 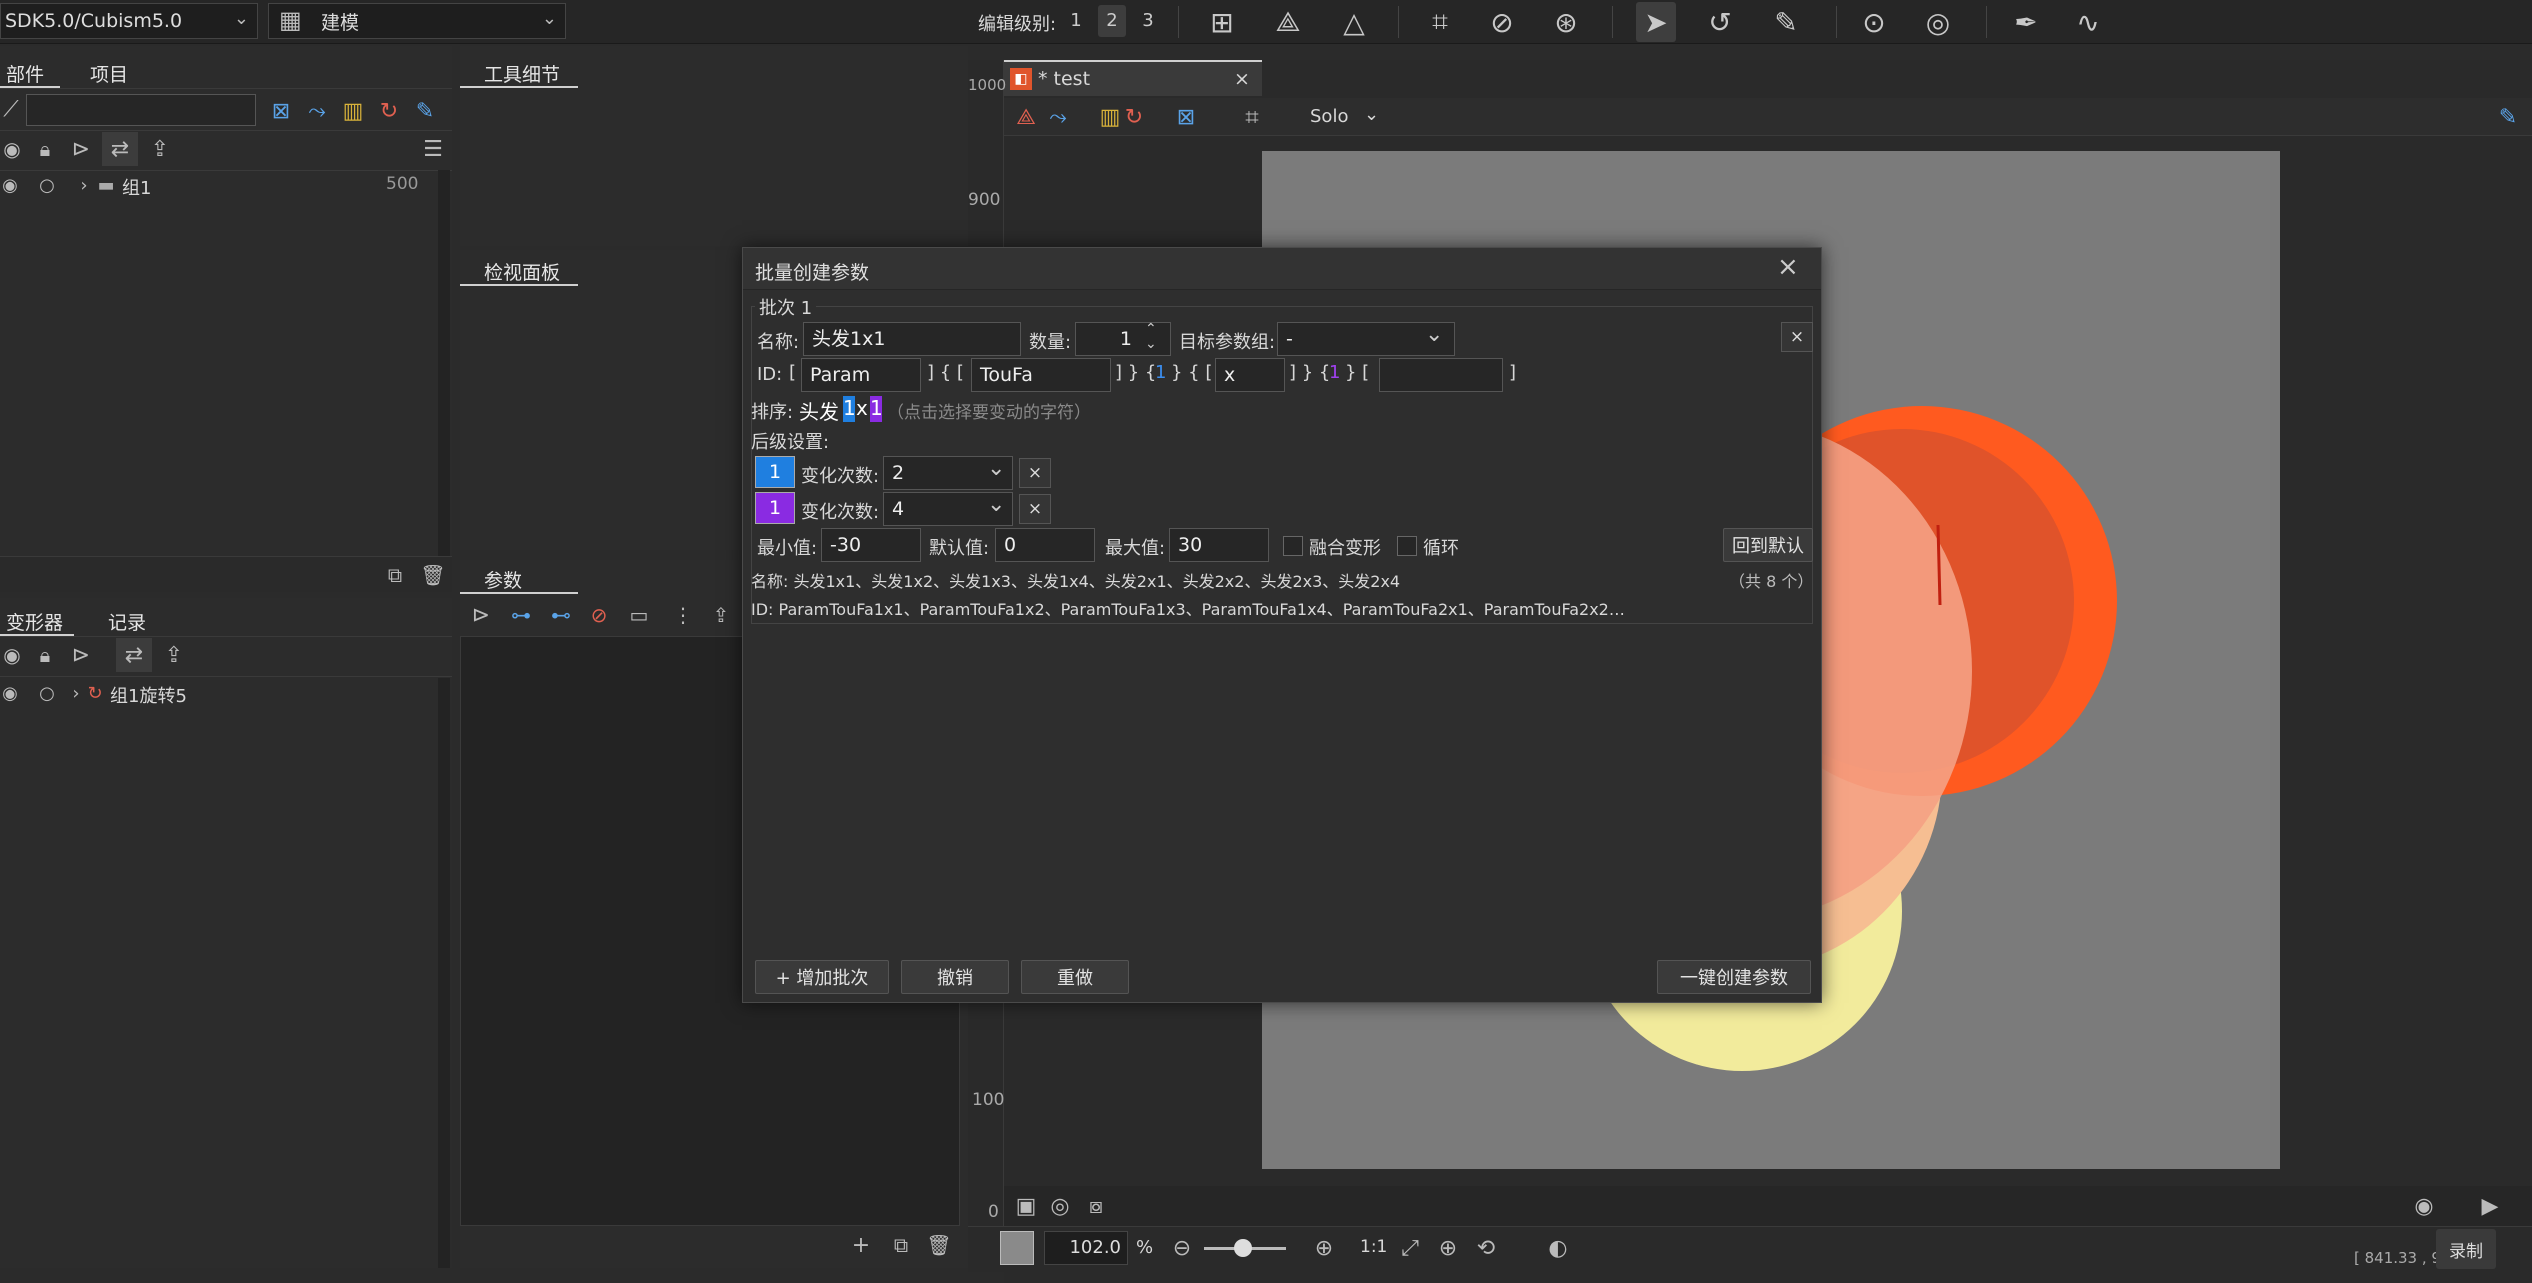 I want to click on center-icon: ⊕, so click(x=1448, y=1248).